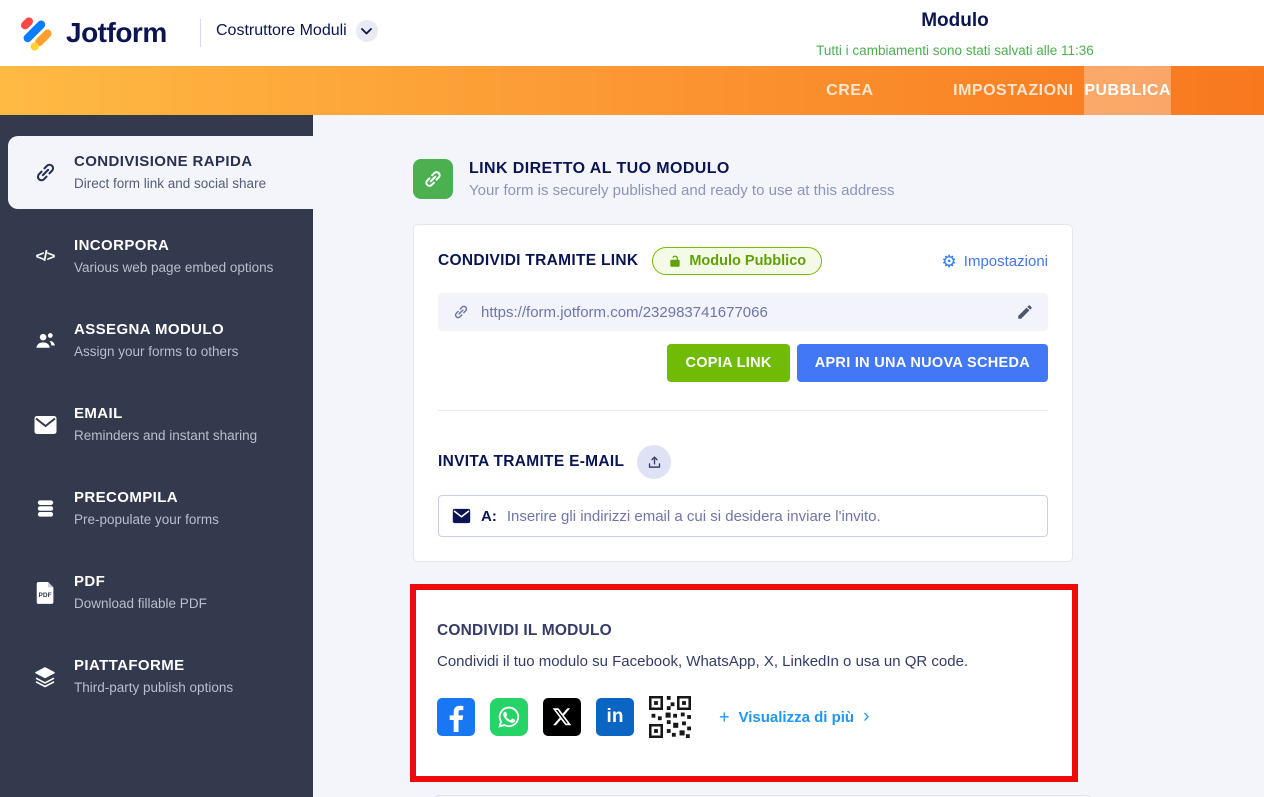 This screenshot has height=797, width=1264. What do you see at coordinates (743, 410) in the screenshot?
I see `card-divider` at bounding box center [743, 410].